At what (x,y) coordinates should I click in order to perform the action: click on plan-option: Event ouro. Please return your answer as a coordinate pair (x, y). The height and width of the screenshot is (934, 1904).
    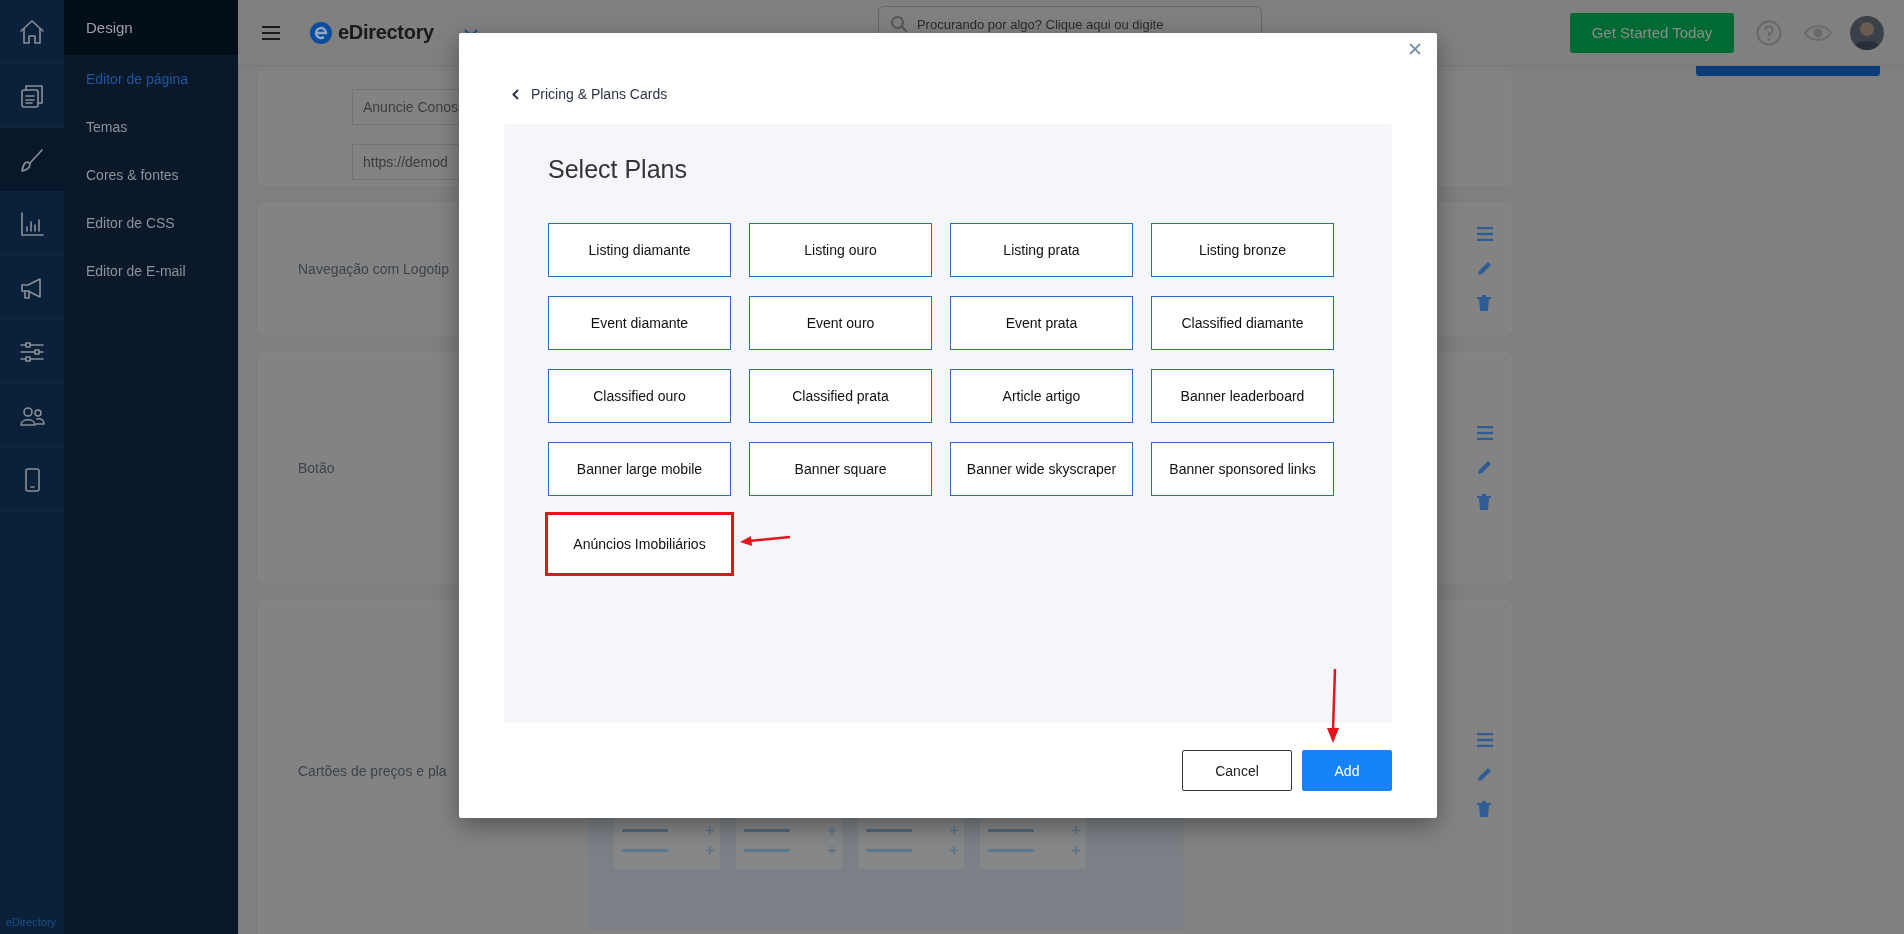
    Looking at the image, I should click on (840, 323).